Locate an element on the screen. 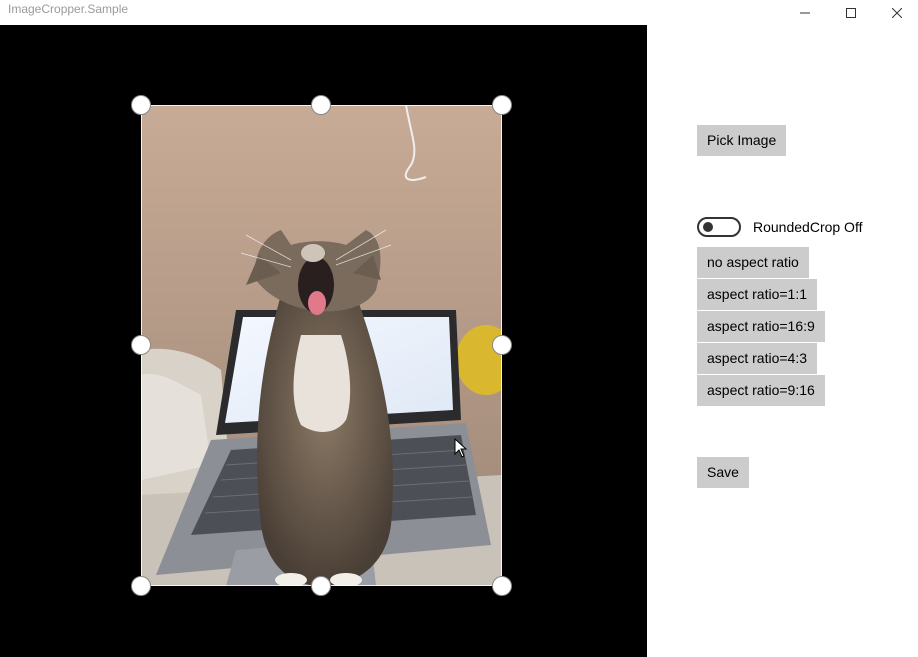 This screenshot has height=657, width=918. crop-handle-bottom-left is located at coordinates (141, 586).